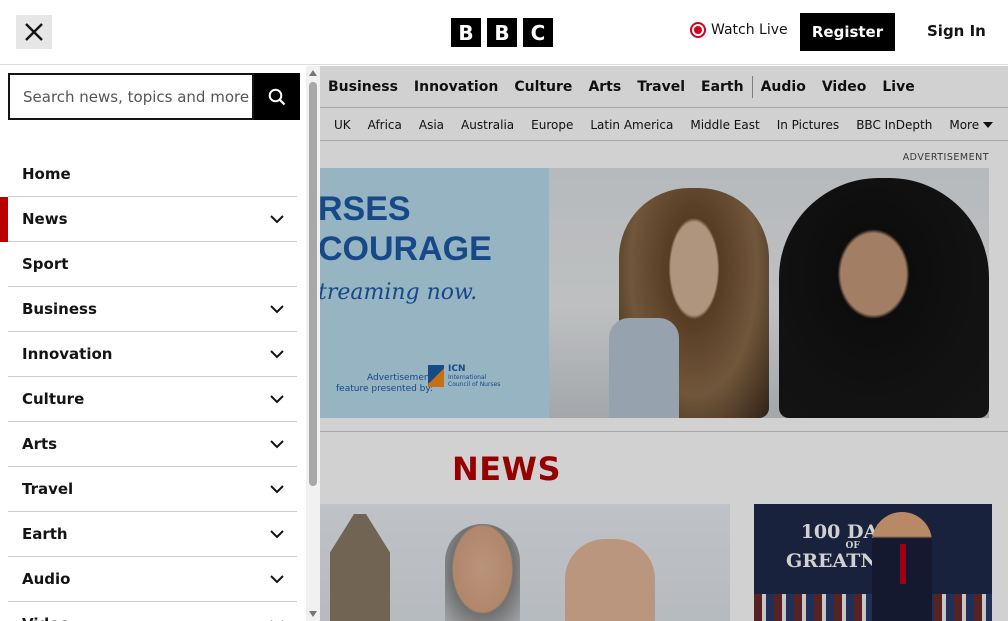  I want to click on menu-item-travel: Travel, so click(152, 489).